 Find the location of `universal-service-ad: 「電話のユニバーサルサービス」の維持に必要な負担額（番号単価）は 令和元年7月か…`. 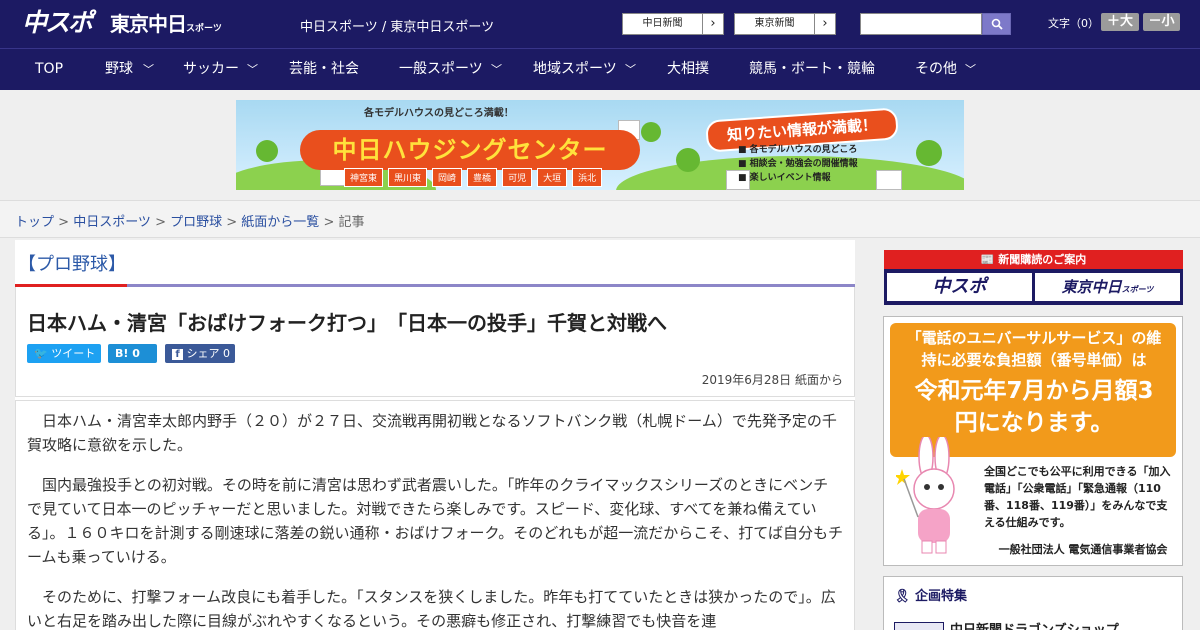

universal-service-ad: 「電話のユニバーサルサービス」の維持に必要な負担額（番号単価）は 令和元年7月か… is located at coordinates (1033, 441).